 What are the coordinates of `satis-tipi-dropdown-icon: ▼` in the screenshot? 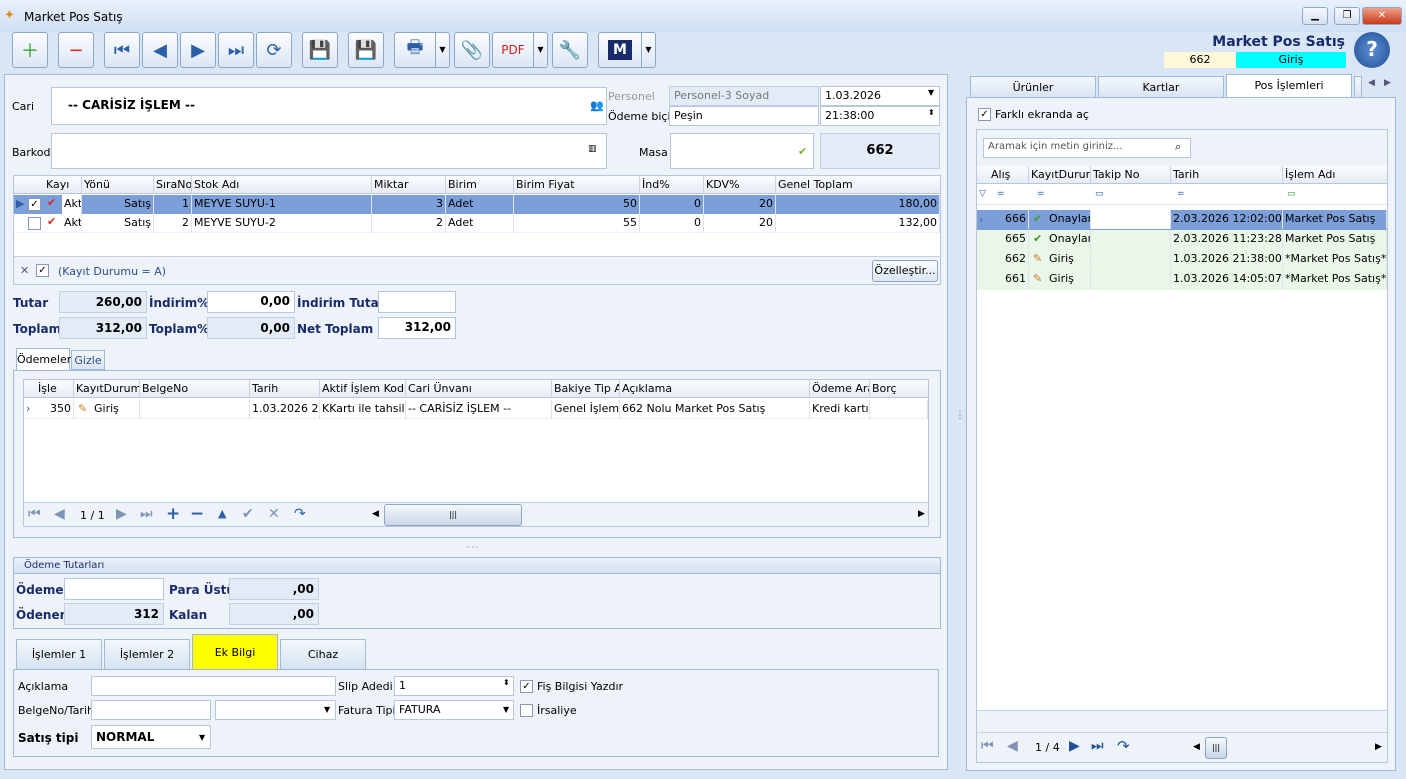 It's located at (202, 737).